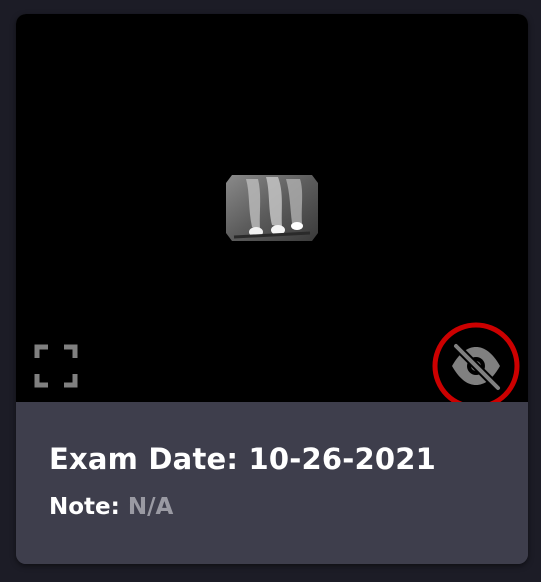 This screenshot has width=541, height=582. What do you see at coordinates (56, 366) in the screenshot?
I see `fullscreen-icon` at bounding box center [56, 366].